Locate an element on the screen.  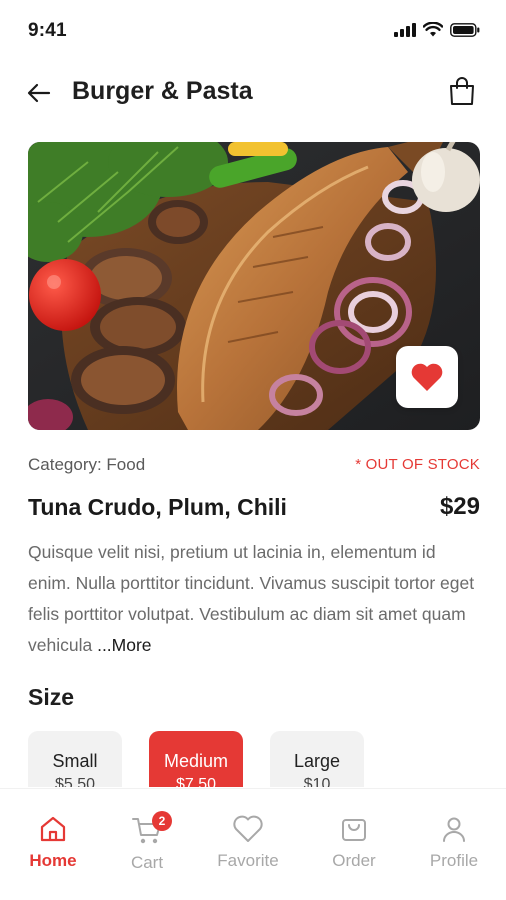
back-button is located at coordinates (39, 93).